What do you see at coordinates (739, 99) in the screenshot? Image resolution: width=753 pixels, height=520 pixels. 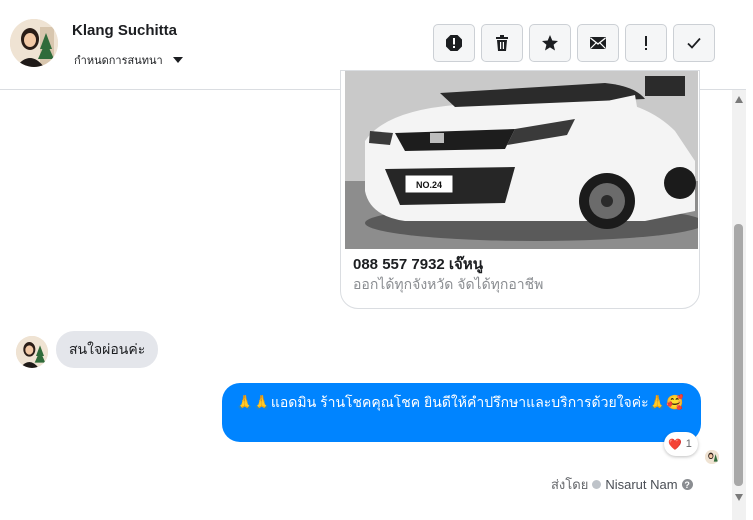 I see `scroll-up-arrow-icon` at bounding box center [739, 99].